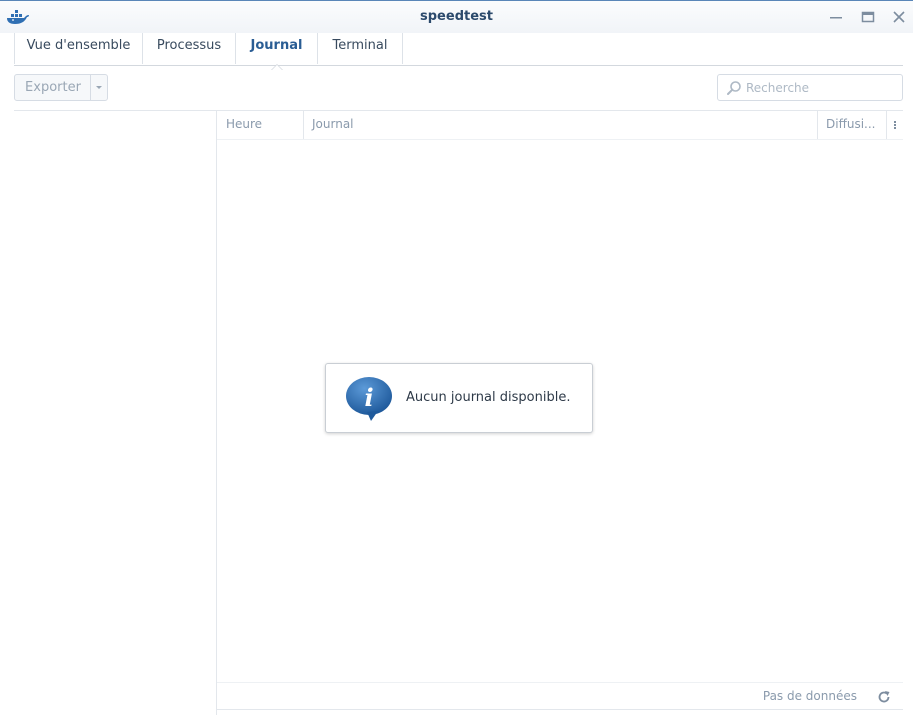  Describe the element at coordinates (899, 17) in the screenshot. I see `close-icon` at that location.